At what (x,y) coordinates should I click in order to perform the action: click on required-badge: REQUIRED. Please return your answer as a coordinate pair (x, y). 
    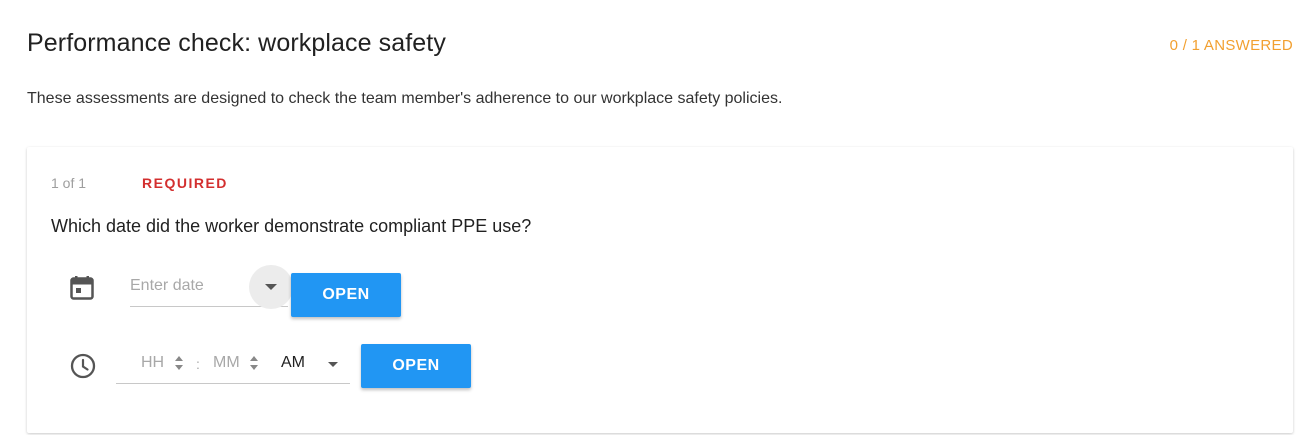
    Looking at the image, I should click on (185, 183).